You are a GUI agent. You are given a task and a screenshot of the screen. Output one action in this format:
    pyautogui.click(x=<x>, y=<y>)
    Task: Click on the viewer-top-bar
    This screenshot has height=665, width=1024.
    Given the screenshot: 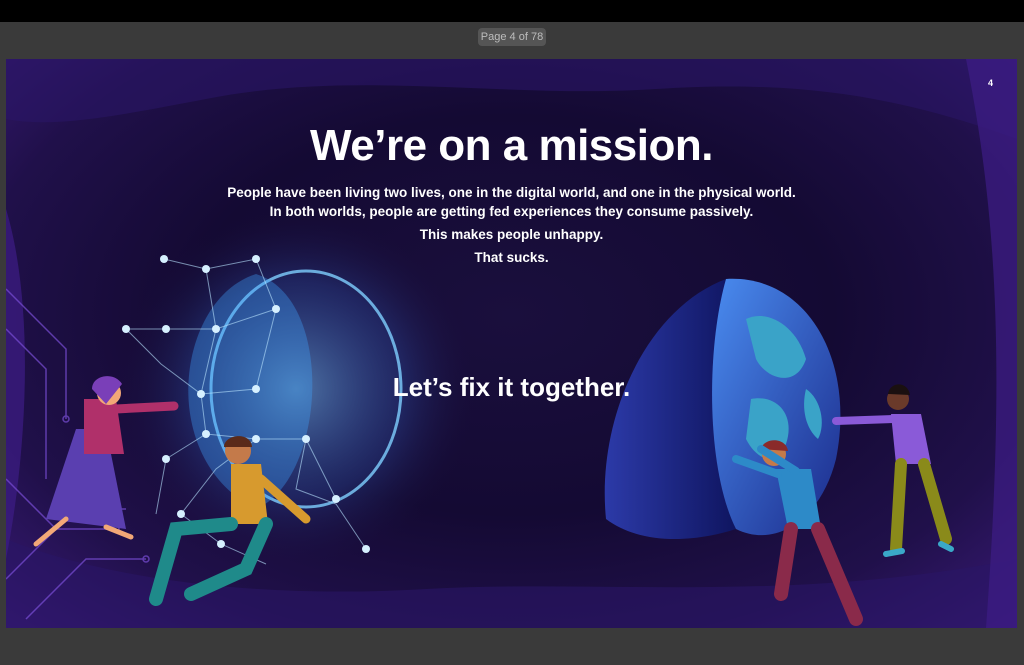 What is the action you would take?
    pyautogui.click(x=512, y=11)
    